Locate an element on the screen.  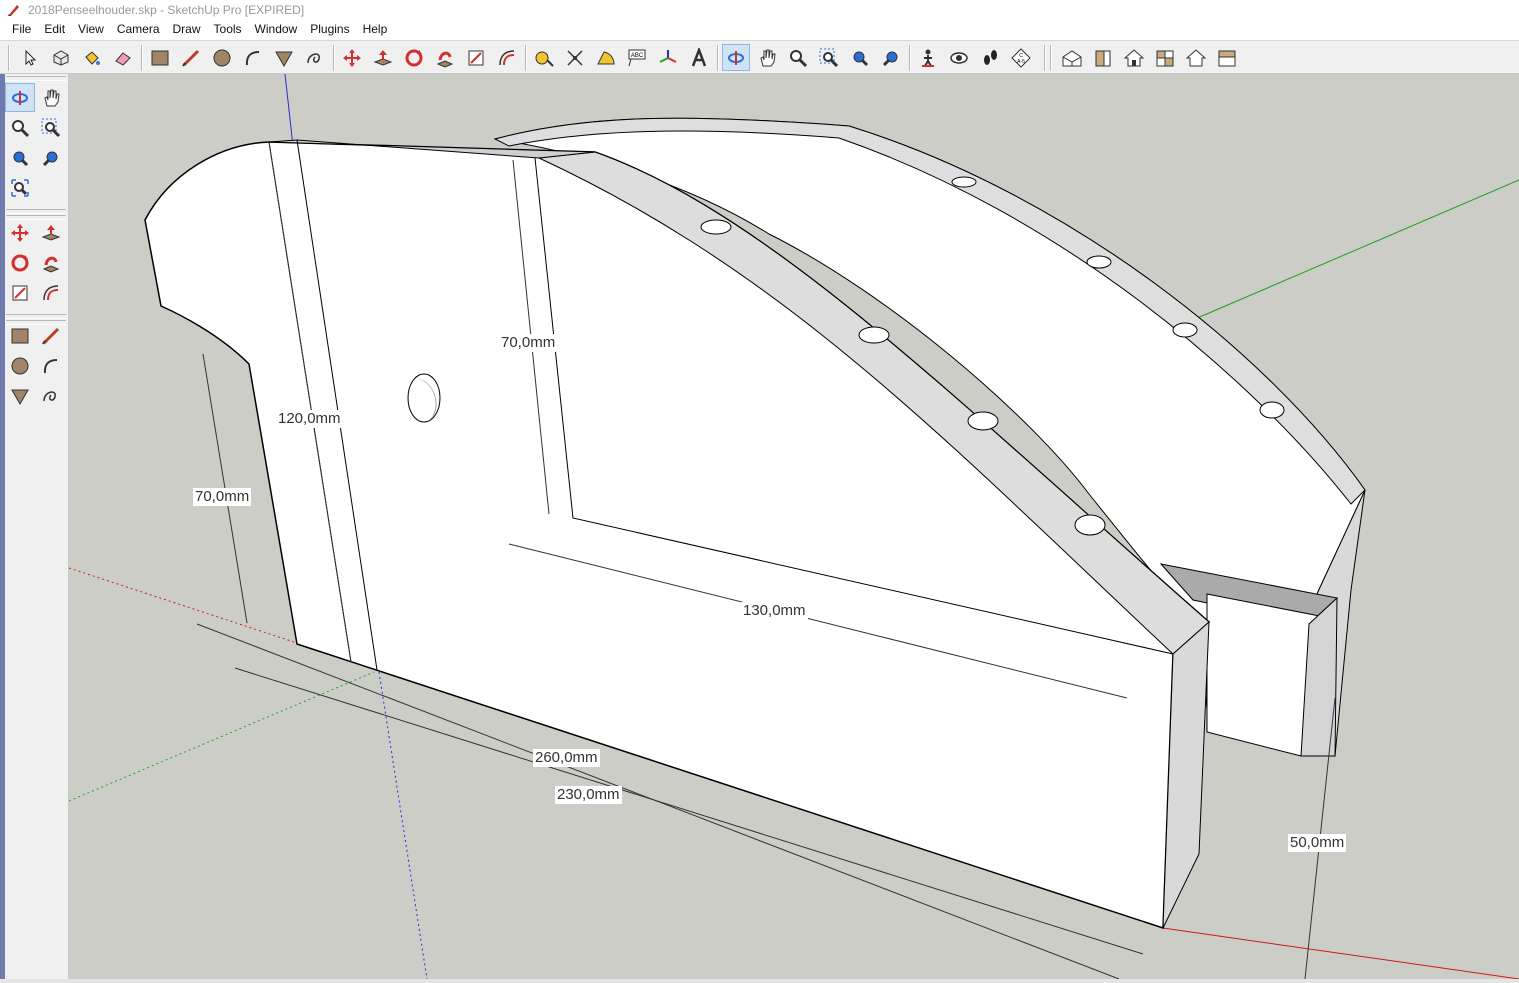
walk-icon is located at coordinates (990, 57).